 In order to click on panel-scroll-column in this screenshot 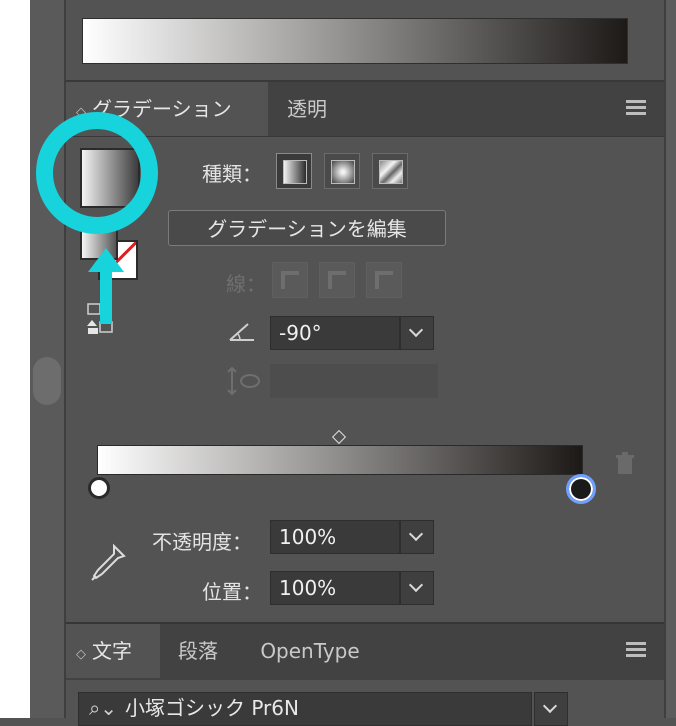, I will do `click(48, 359)`.